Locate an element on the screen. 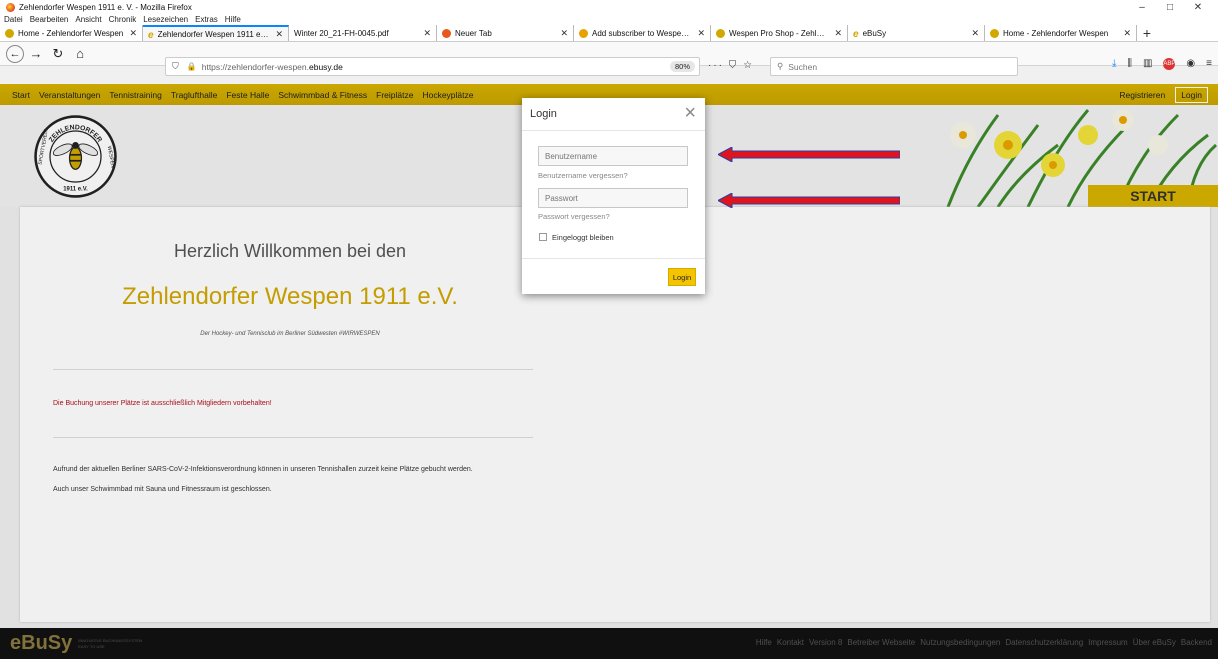  forward-arrow-icon: → is located at coordinates (36, 54).